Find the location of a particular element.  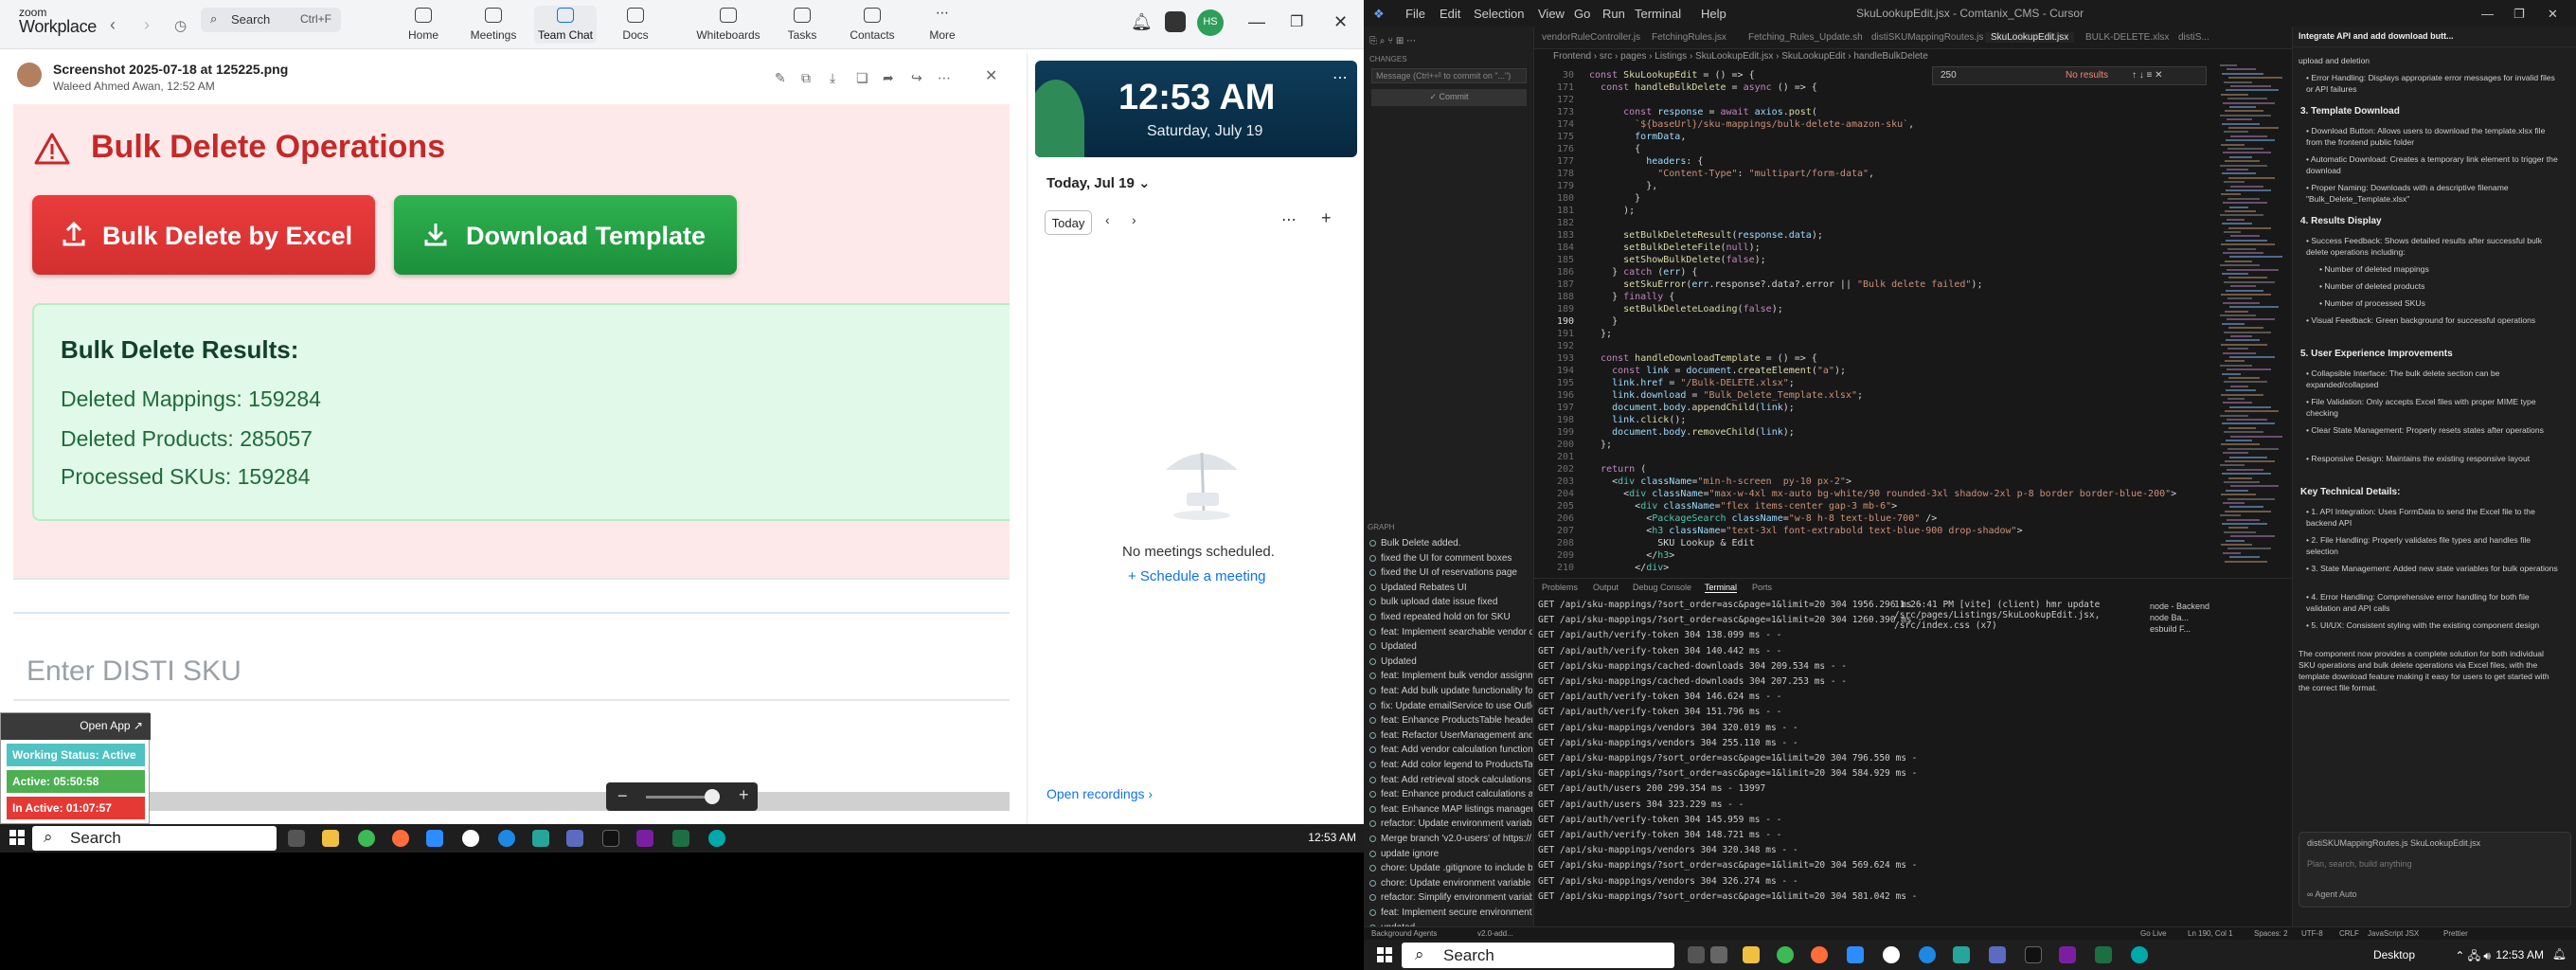

commit-item: Bulk Delete added. is located at coordinates (1450, 545).